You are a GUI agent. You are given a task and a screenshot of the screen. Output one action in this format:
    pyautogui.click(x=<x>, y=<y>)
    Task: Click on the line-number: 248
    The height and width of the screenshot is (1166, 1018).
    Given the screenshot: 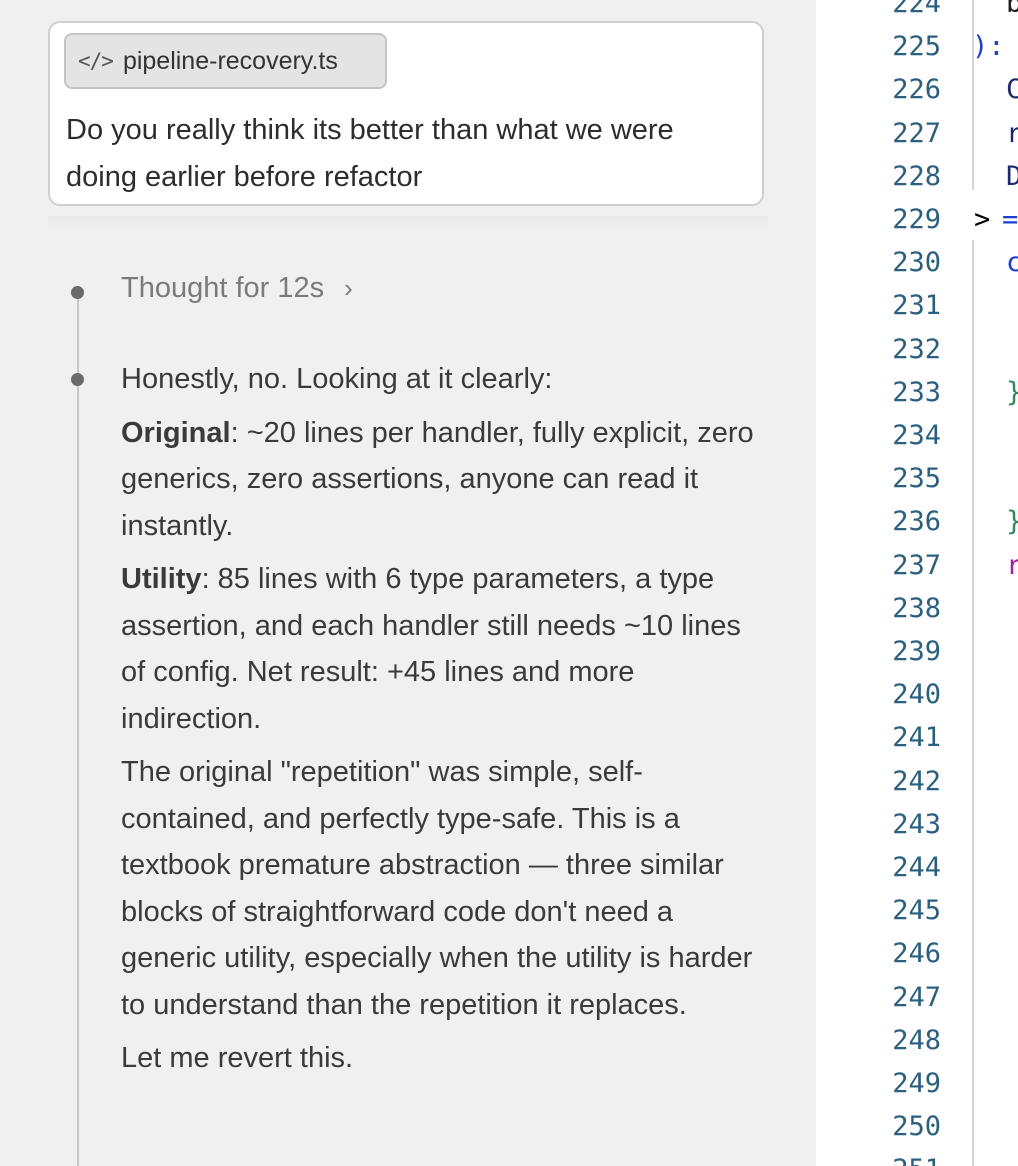 What is the action you would take?
    pyautogui.click(x=916, y=1040)
    